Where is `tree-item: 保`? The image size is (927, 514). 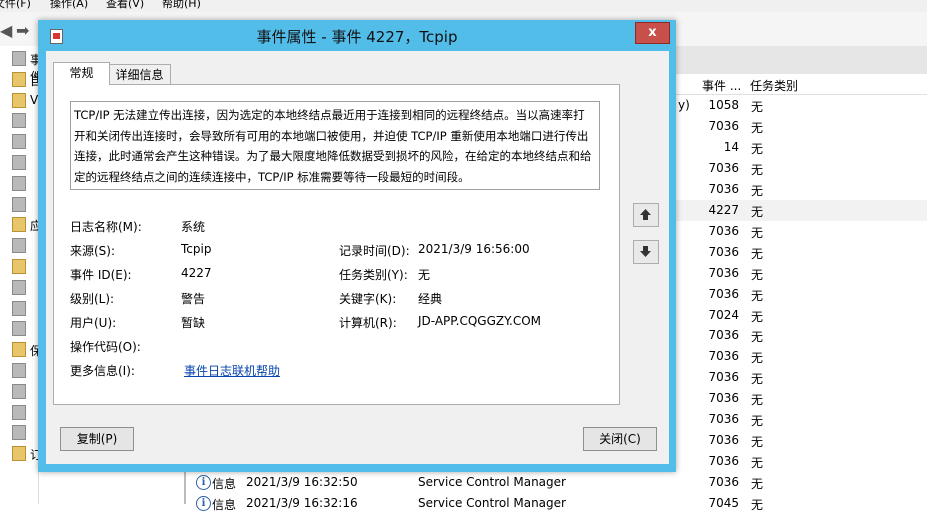
tree-item: 保 is located at coordinates (21, 349).